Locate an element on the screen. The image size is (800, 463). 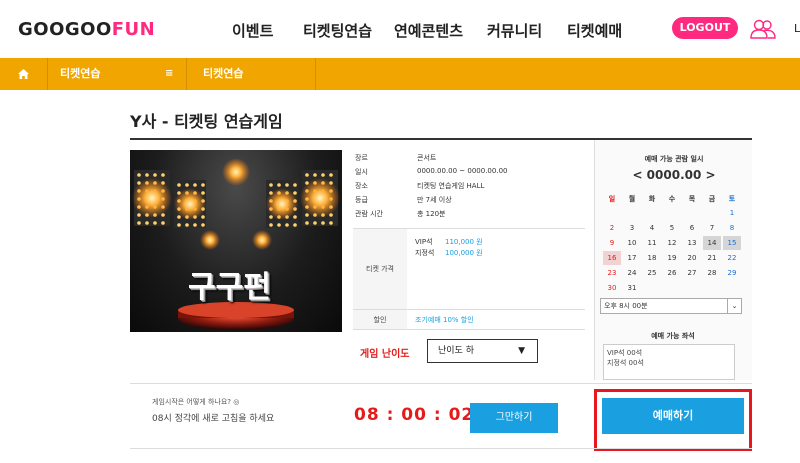
calendar-day: 13 is located at coordinates (692, 243).